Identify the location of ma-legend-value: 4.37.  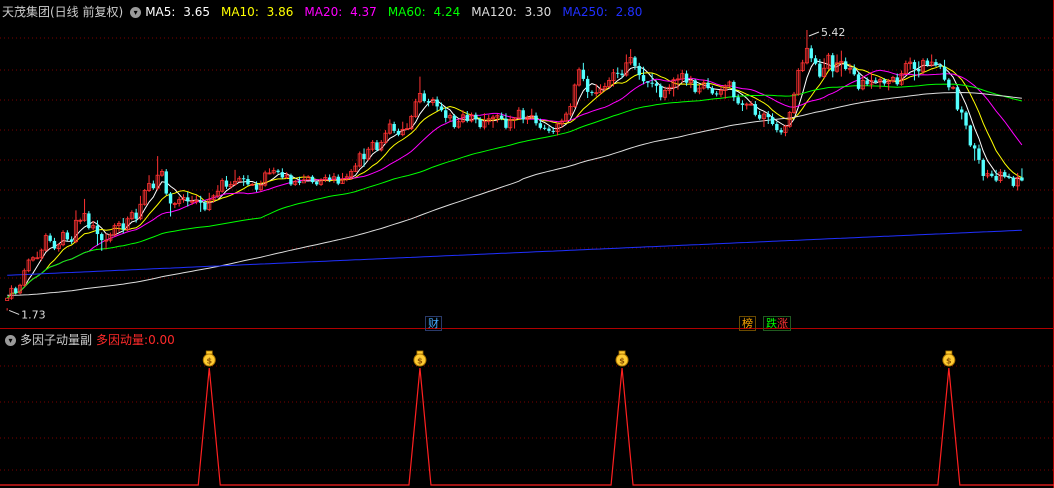
(361, 12).